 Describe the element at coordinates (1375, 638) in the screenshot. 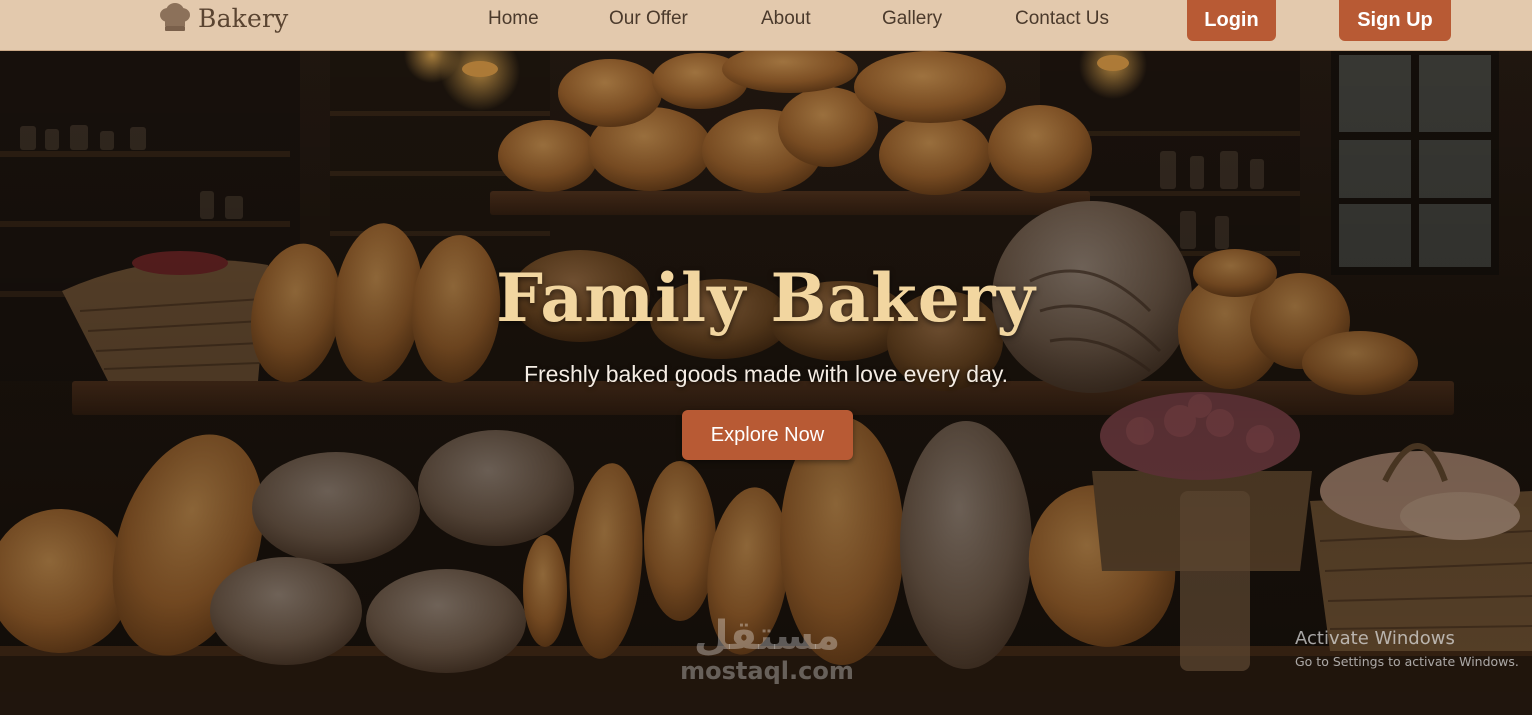

I see `activate-windows-title: Activate Windows` at that location.